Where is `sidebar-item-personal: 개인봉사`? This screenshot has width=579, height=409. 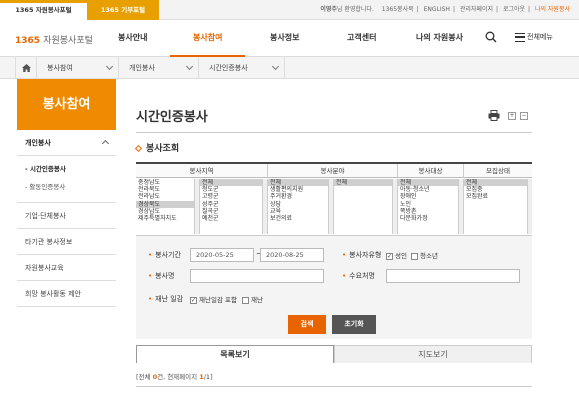 sidebar-item-personal: 개인봉사 is located at coordinates (66, 143).